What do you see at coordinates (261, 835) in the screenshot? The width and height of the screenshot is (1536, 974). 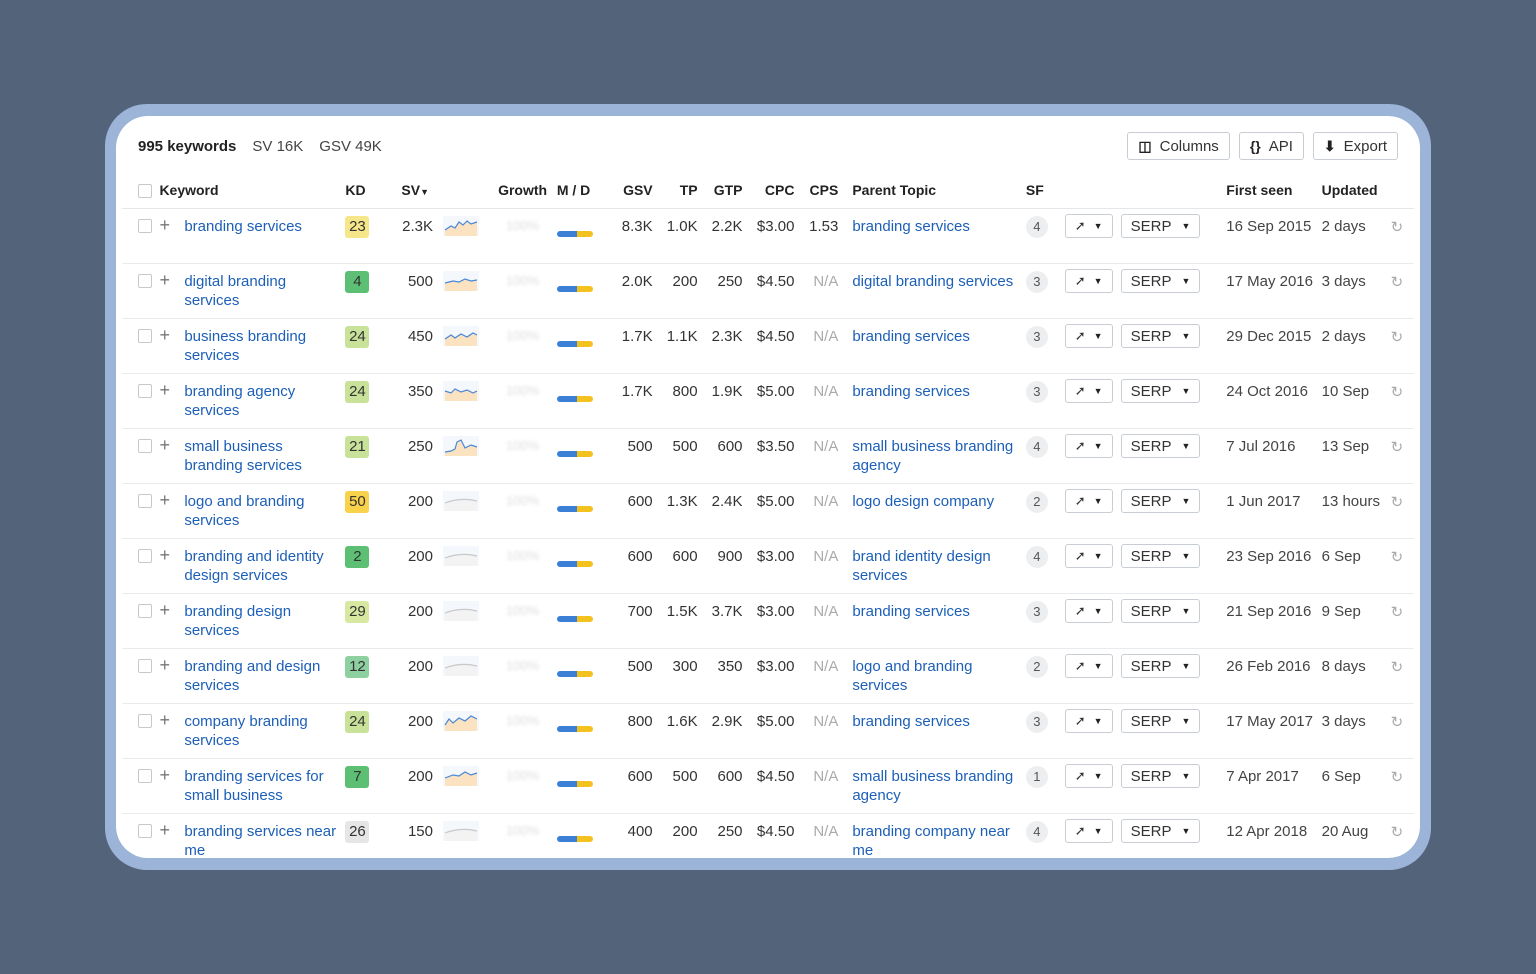 I see `keyword-link: branding services near me` at bounding box center [261, 835].